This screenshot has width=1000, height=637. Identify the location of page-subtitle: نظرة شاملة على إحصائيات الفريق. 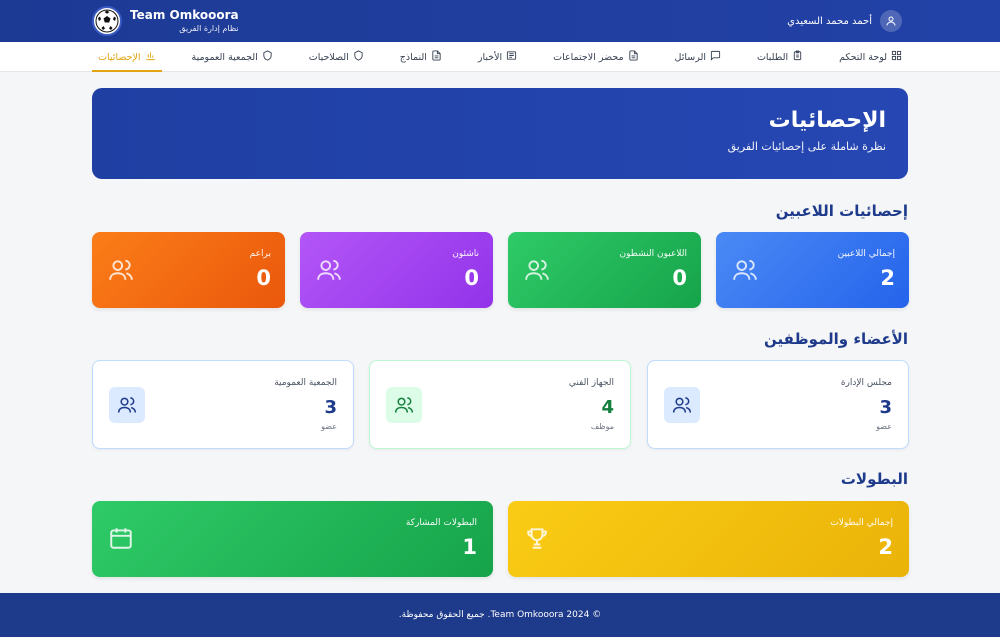
(806, 146).